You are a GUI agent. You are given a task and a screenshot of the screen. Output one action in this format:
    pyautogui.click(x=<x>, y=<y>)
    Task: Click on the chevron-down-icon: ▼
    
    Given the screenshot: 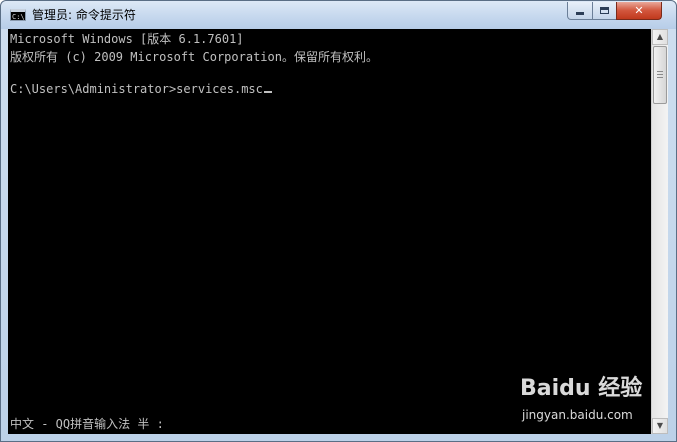 What is the action you would take?
    pyautogui.click(x=660, y=425)
    